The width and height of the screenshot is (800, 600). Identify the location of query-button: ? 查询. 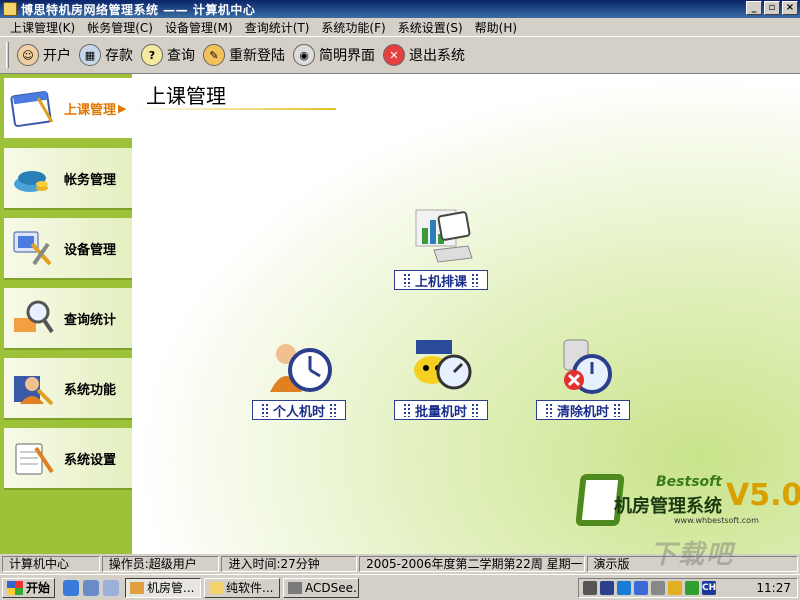
(168, 55).